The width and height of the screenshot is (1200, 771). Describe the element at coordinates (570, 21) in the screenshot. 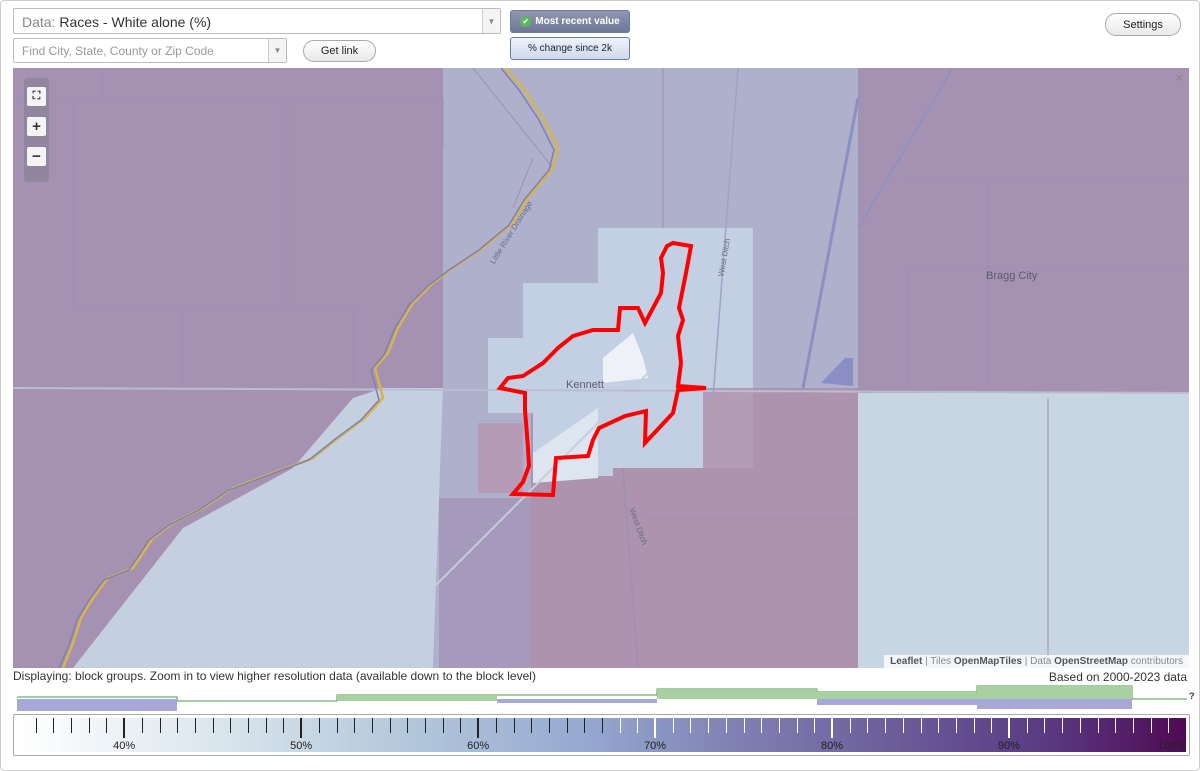

I see `most-recent-toggle: ✔ Most recent value` at that location.